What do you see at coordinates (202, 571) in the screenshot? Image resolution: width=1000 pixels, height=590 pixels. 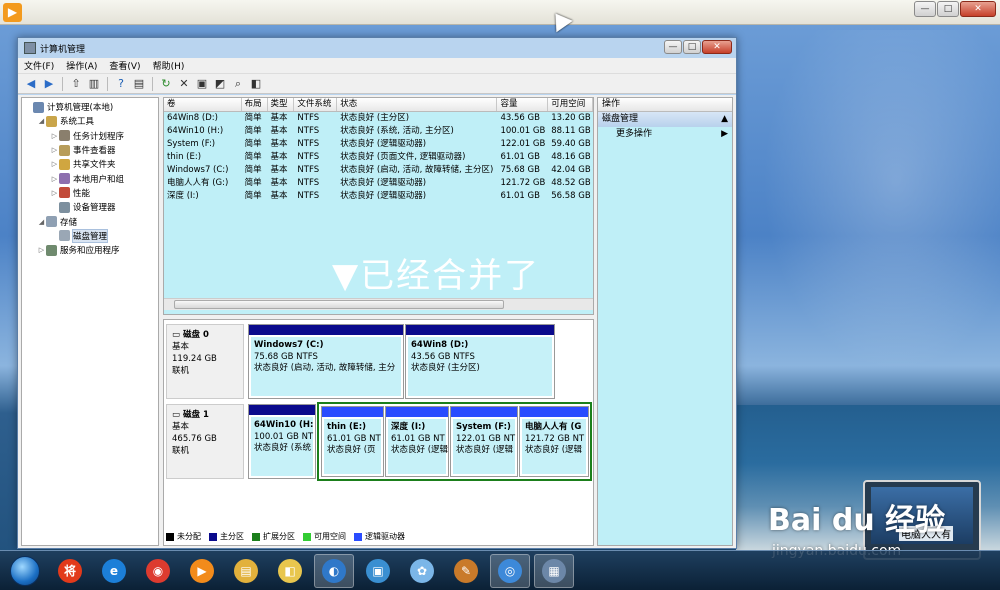 I see `taskbar-app: ▶` at bounding box center [202, 571].